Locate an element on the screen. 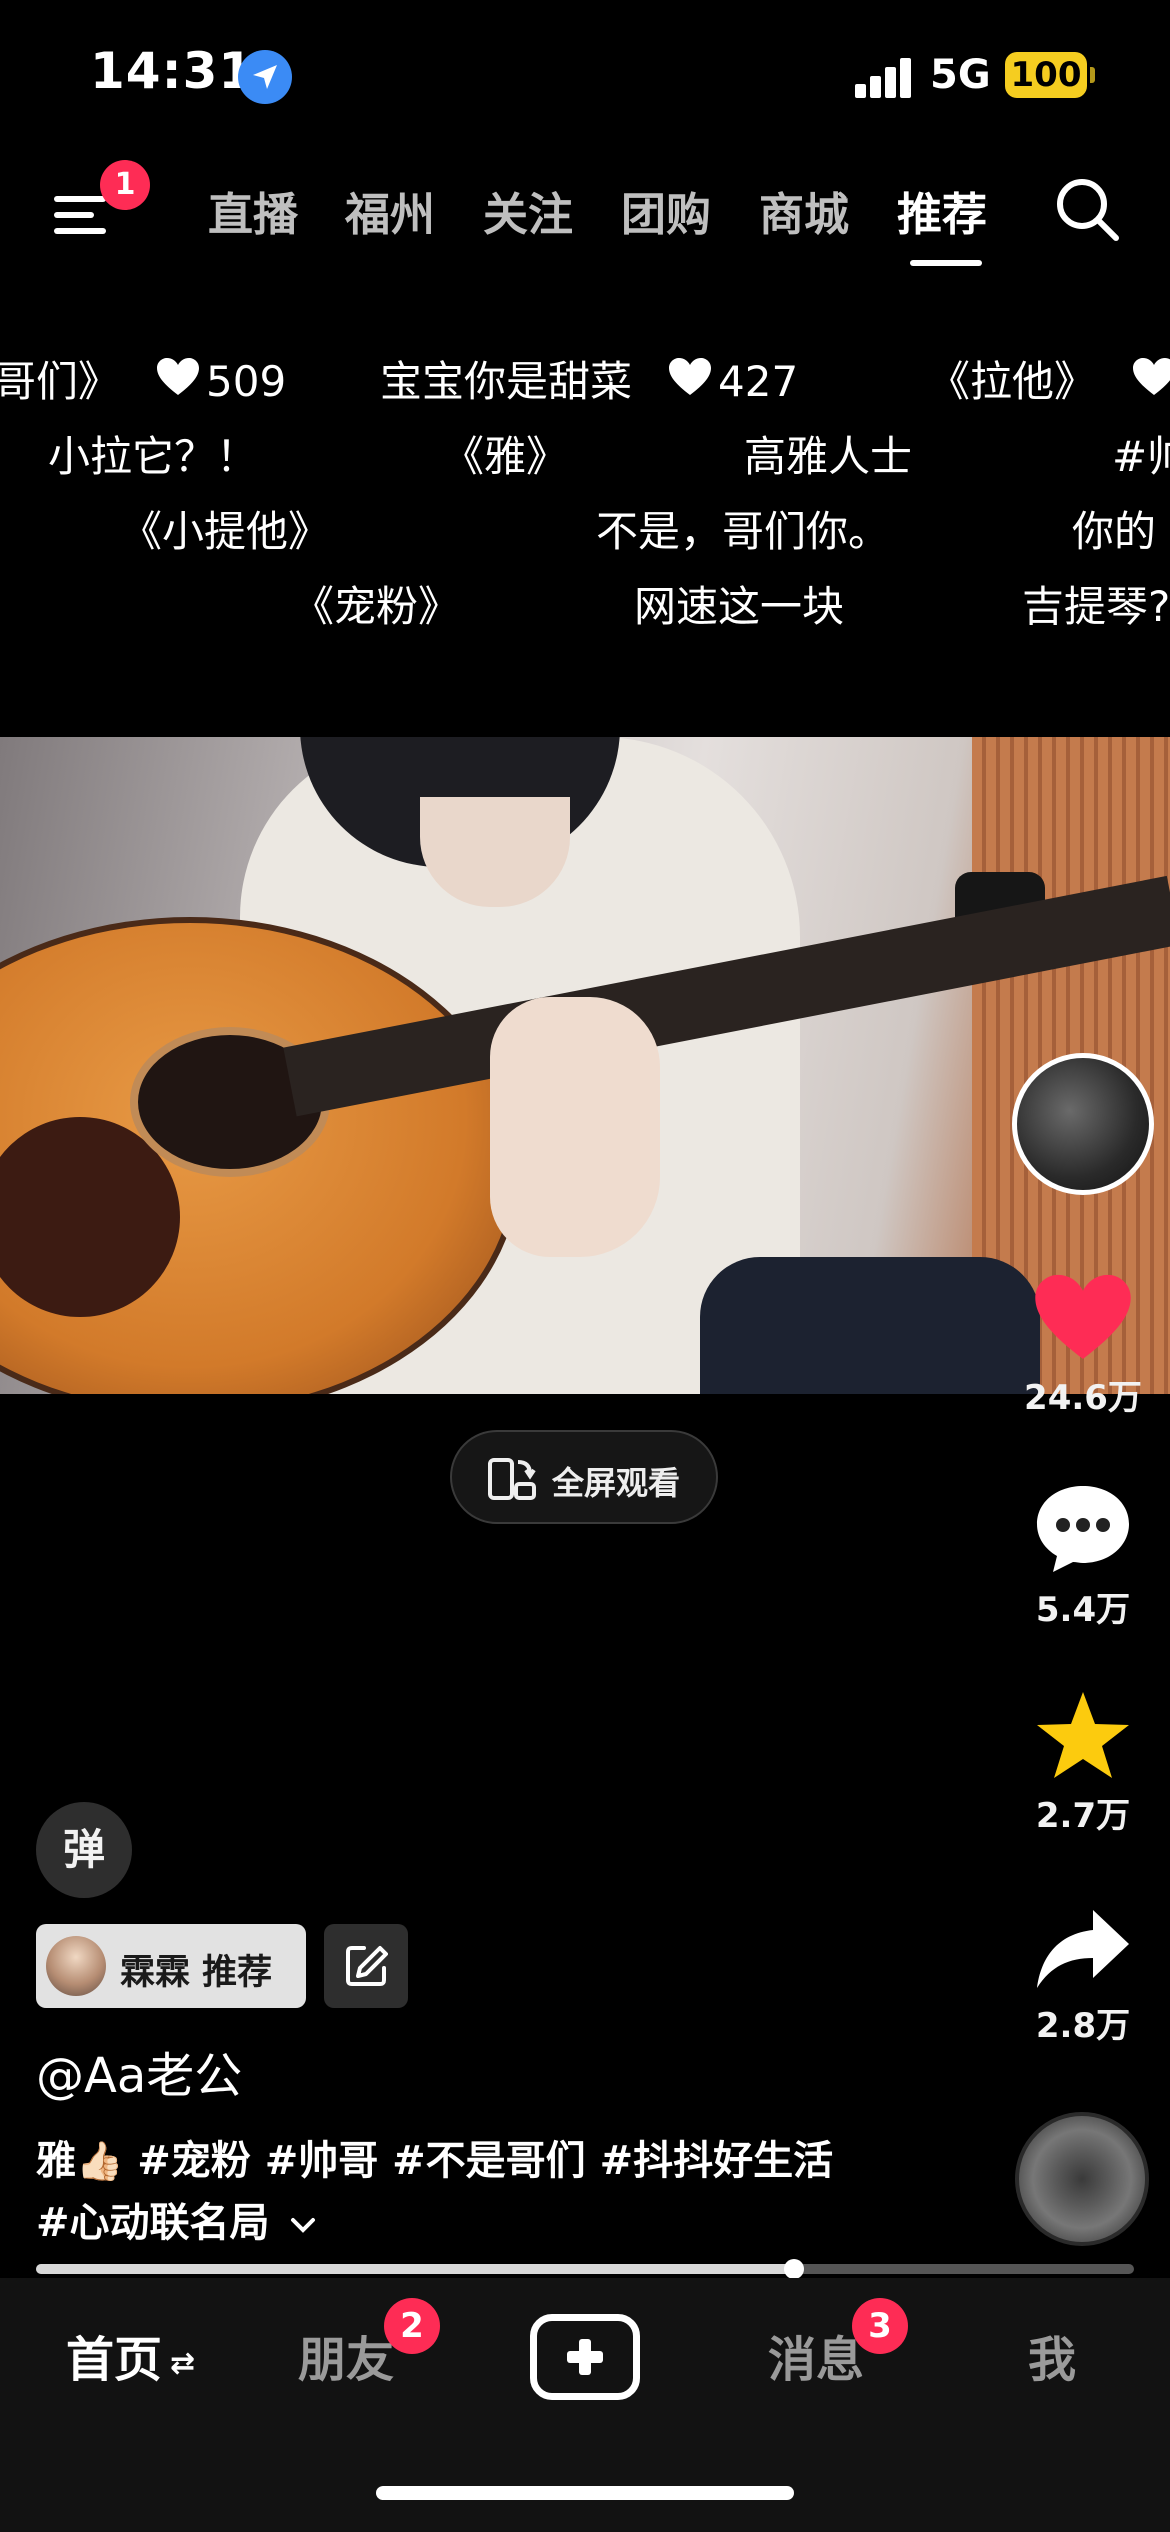 The height and width of the screenshot is (2532, 1170). jacket-image is located at coordinates (870, 1325).